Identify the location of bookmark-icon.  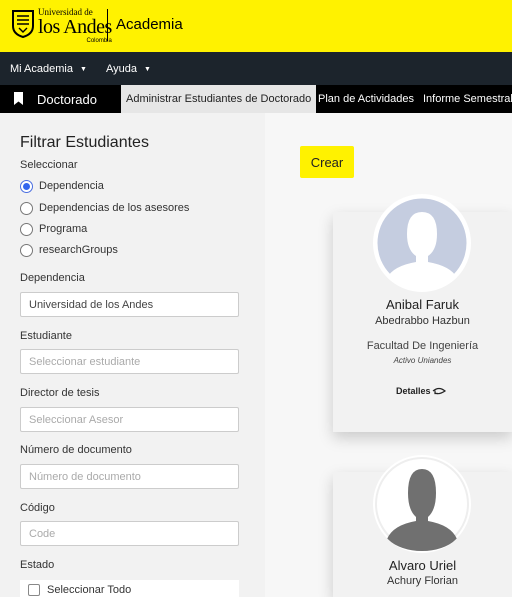
(18, 98).